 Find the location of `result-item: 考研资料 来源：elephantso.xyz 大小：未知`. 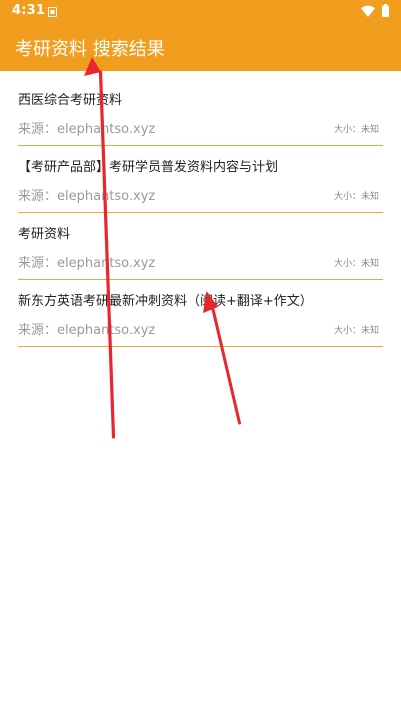

result-item: 考研资料 来源：elephantso.xyz 大小：未知 is located at coordinates (200, 247).